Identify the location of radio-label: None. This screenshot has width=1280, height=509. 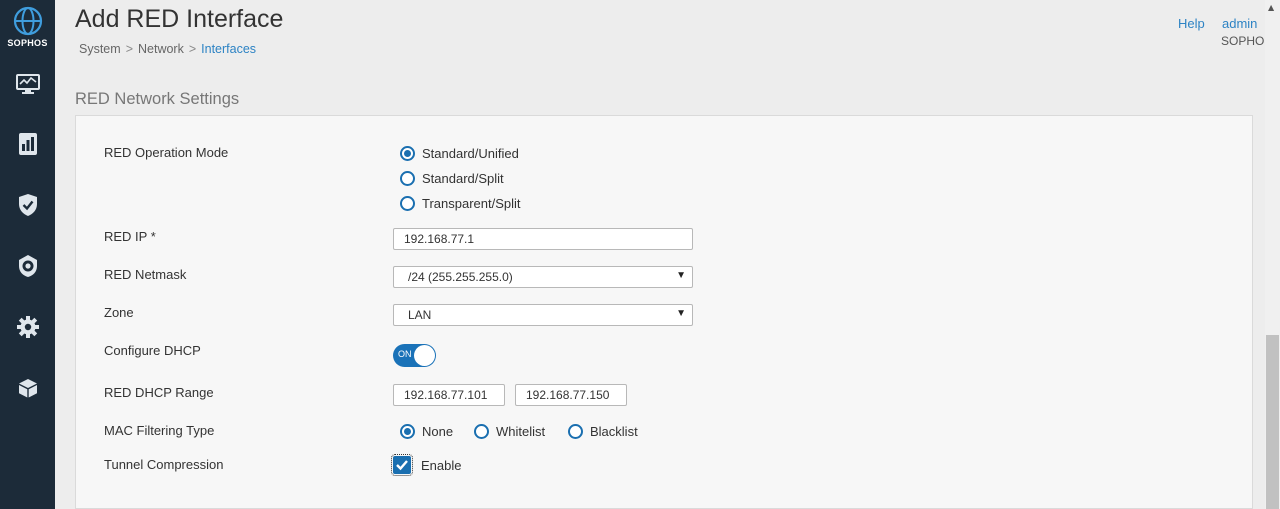
(438, 431).